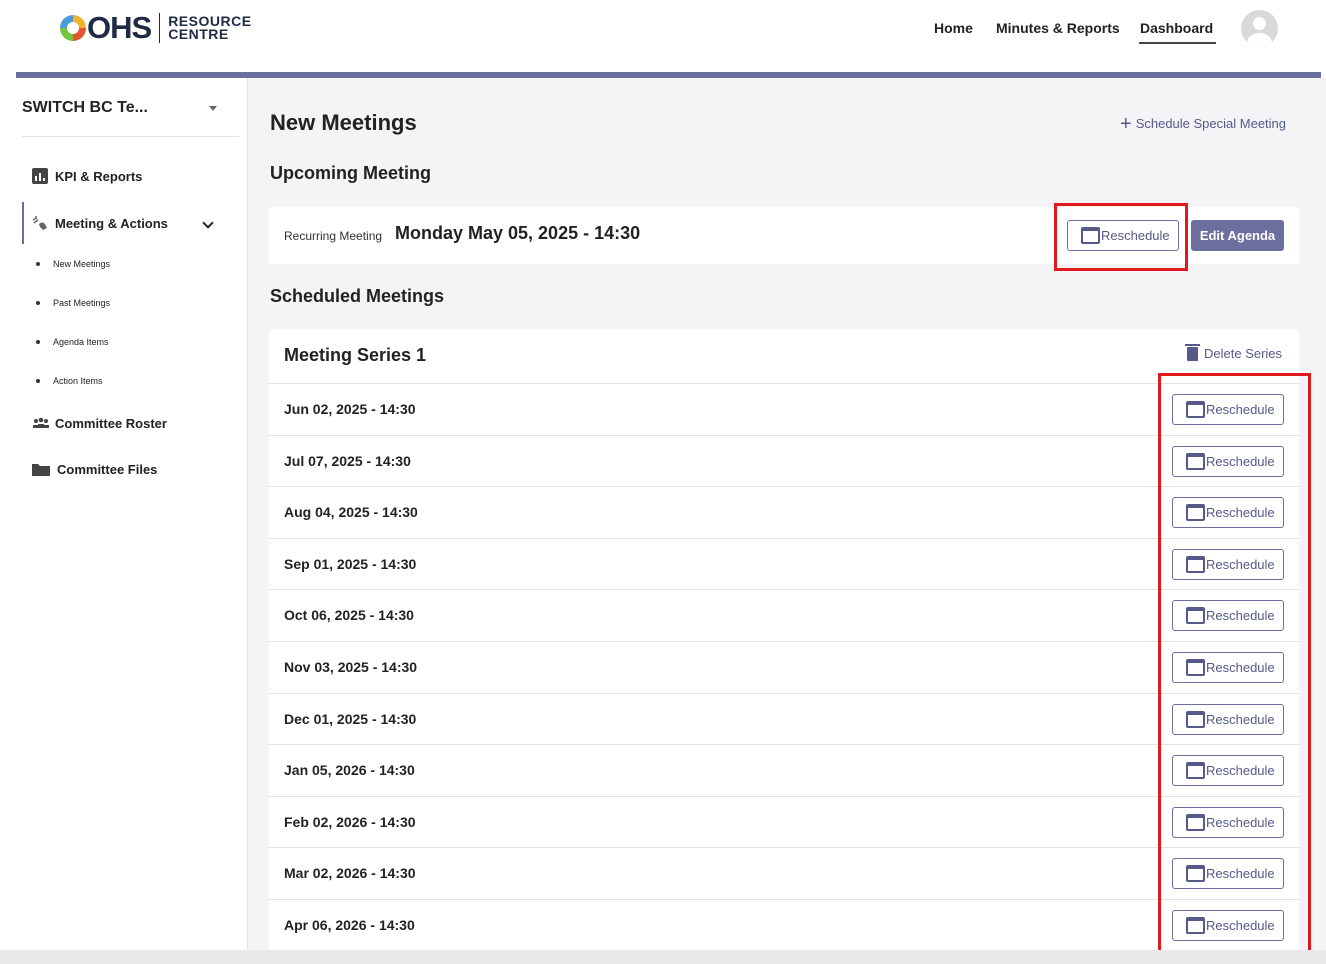  I want to click on horizontal-scrollbar, so click(663, 957).